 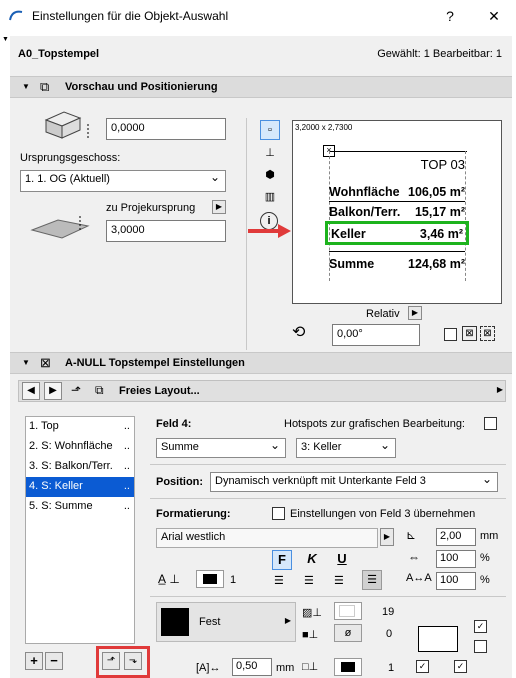 What do you see at coordinates (285, 668) in the screenshot?
I see `frame-offset-unit: mm` at bounding box center [285, 668].